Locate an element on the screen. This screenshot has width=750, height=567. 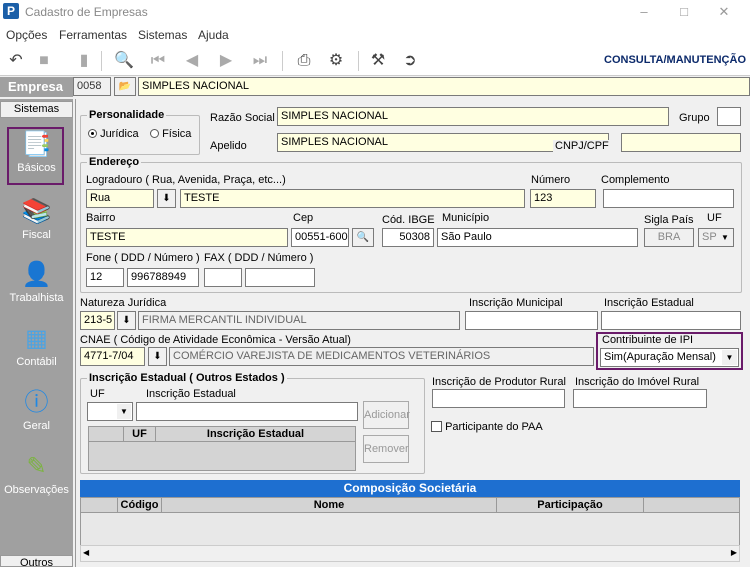
outros-uf-dropdown-icon: ▼ is located at coordinates (124, 411).